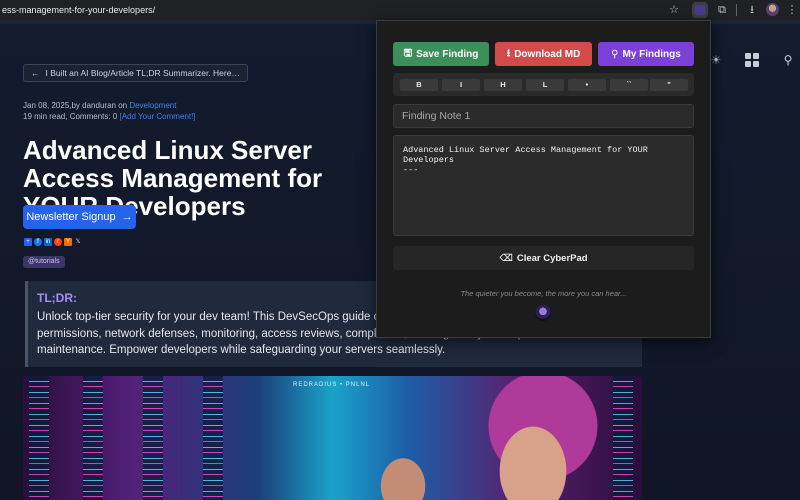 This screenshot has height=500, width=800. Describe the element at coordinates (68, 242) in the screenshot. I see `hackernews-icon: Y` at that location.